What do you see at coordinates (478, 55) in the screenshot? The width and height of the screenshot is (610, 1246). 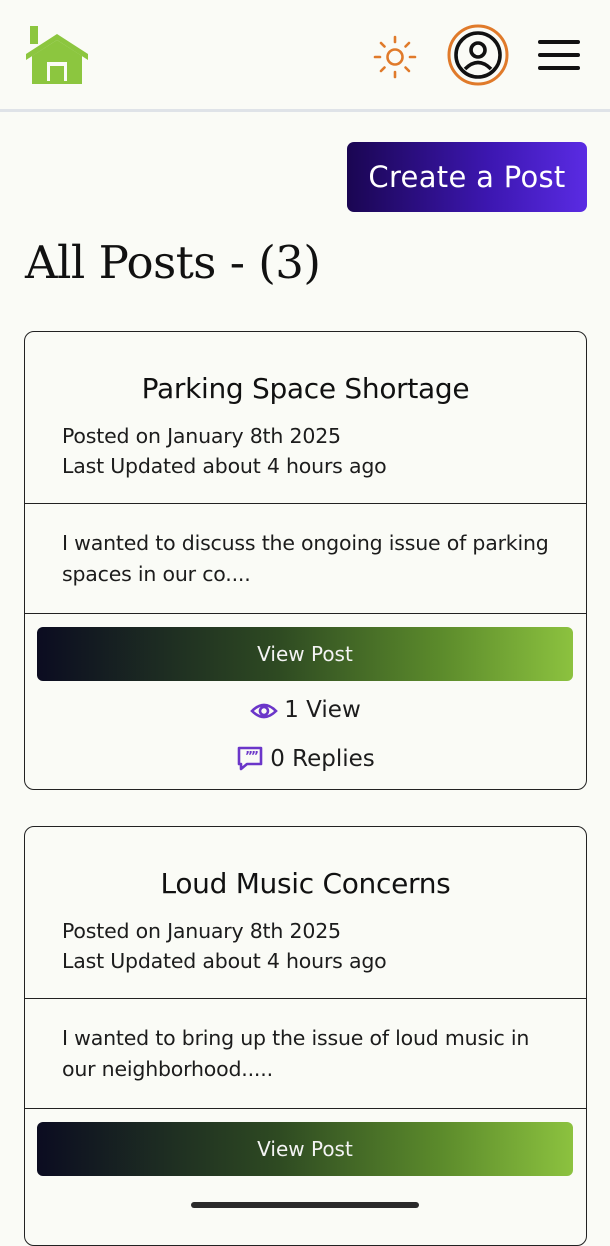 I see `user-circle-icon` at bounding box center [478, 55].